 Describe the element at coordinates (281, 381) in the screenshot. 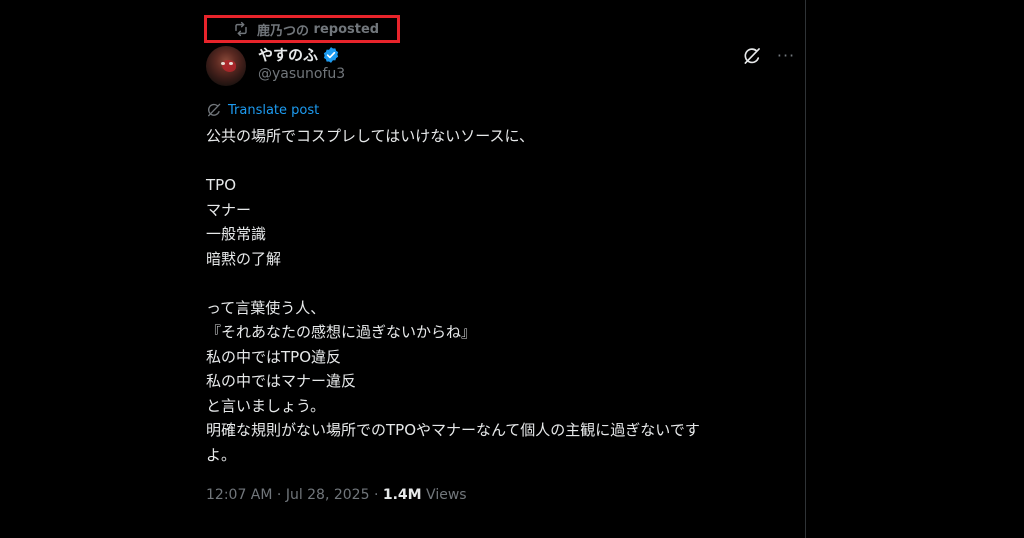

I see `post-line: 私の中ではマナー違反` at that location.